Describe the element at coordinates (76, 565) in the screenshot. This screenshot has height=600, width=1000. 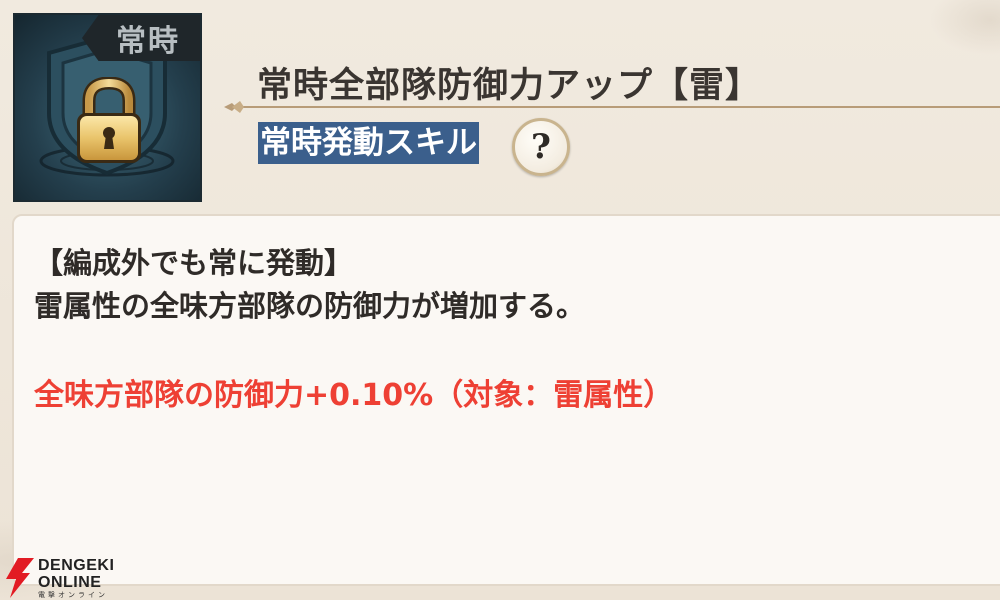
I see `logo-text-line1: DENGEKI` at that location.